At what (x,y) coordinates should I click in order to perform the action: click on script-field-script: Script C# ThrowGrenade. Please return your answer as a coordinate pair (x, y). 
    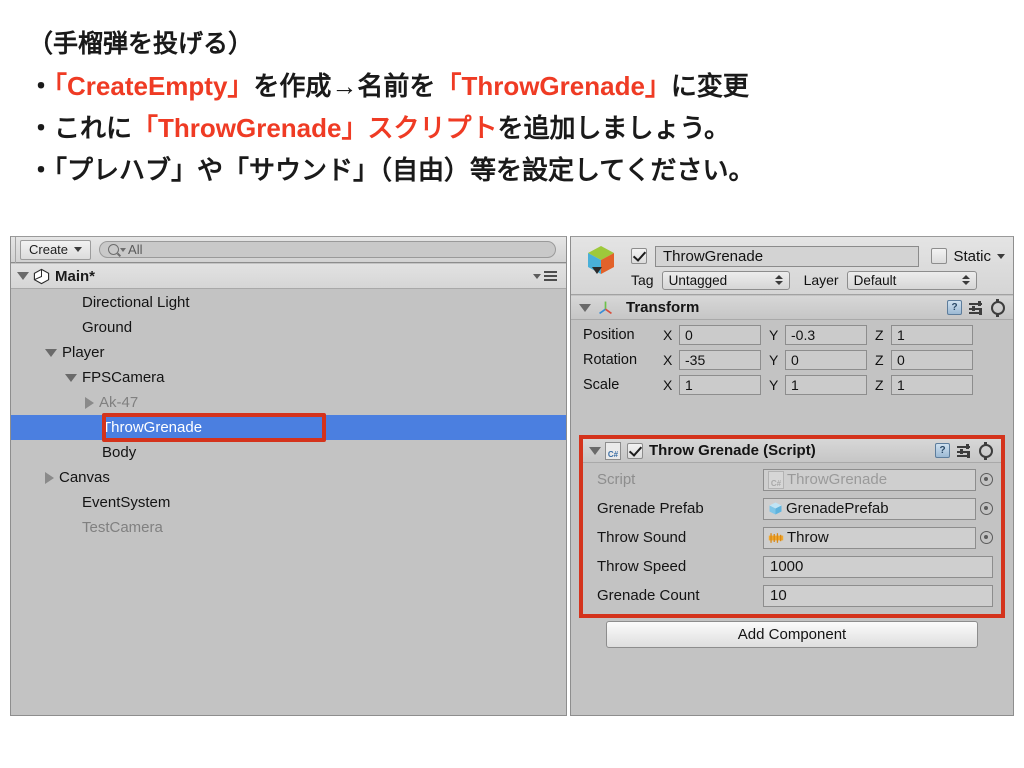
    Looking at the image, I should click on (792, 479).